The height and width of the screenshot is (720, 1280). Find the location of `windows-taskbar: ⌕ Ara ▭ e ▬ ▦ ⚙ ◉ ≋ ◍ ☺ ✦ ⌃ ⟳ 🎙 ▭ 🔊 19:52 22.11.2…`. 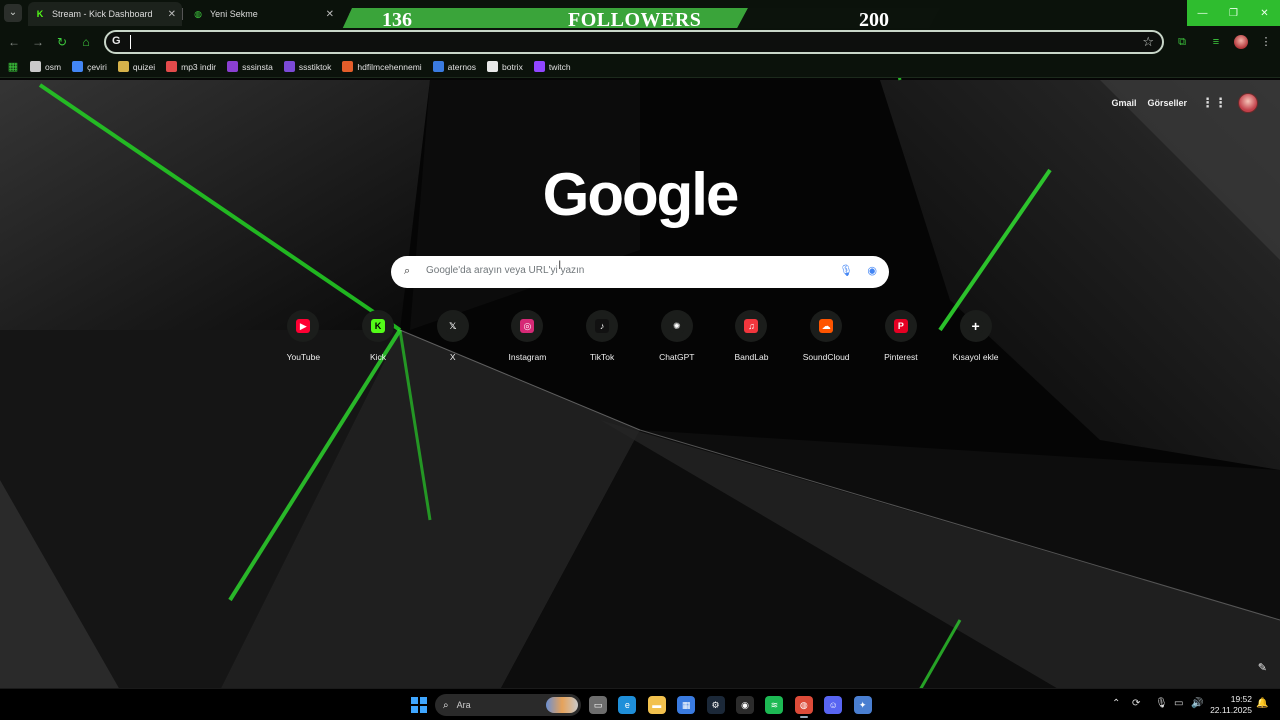

windows-taskbar: ⌕ Ara ▭ e ▬ ▦ ⚙ ◉ ≋ ◍ ☺ ✦ ⌃ ⟳ 🎙 ▭ 🔊 19:52 22.11.2… is located at coordinates (640, 704).